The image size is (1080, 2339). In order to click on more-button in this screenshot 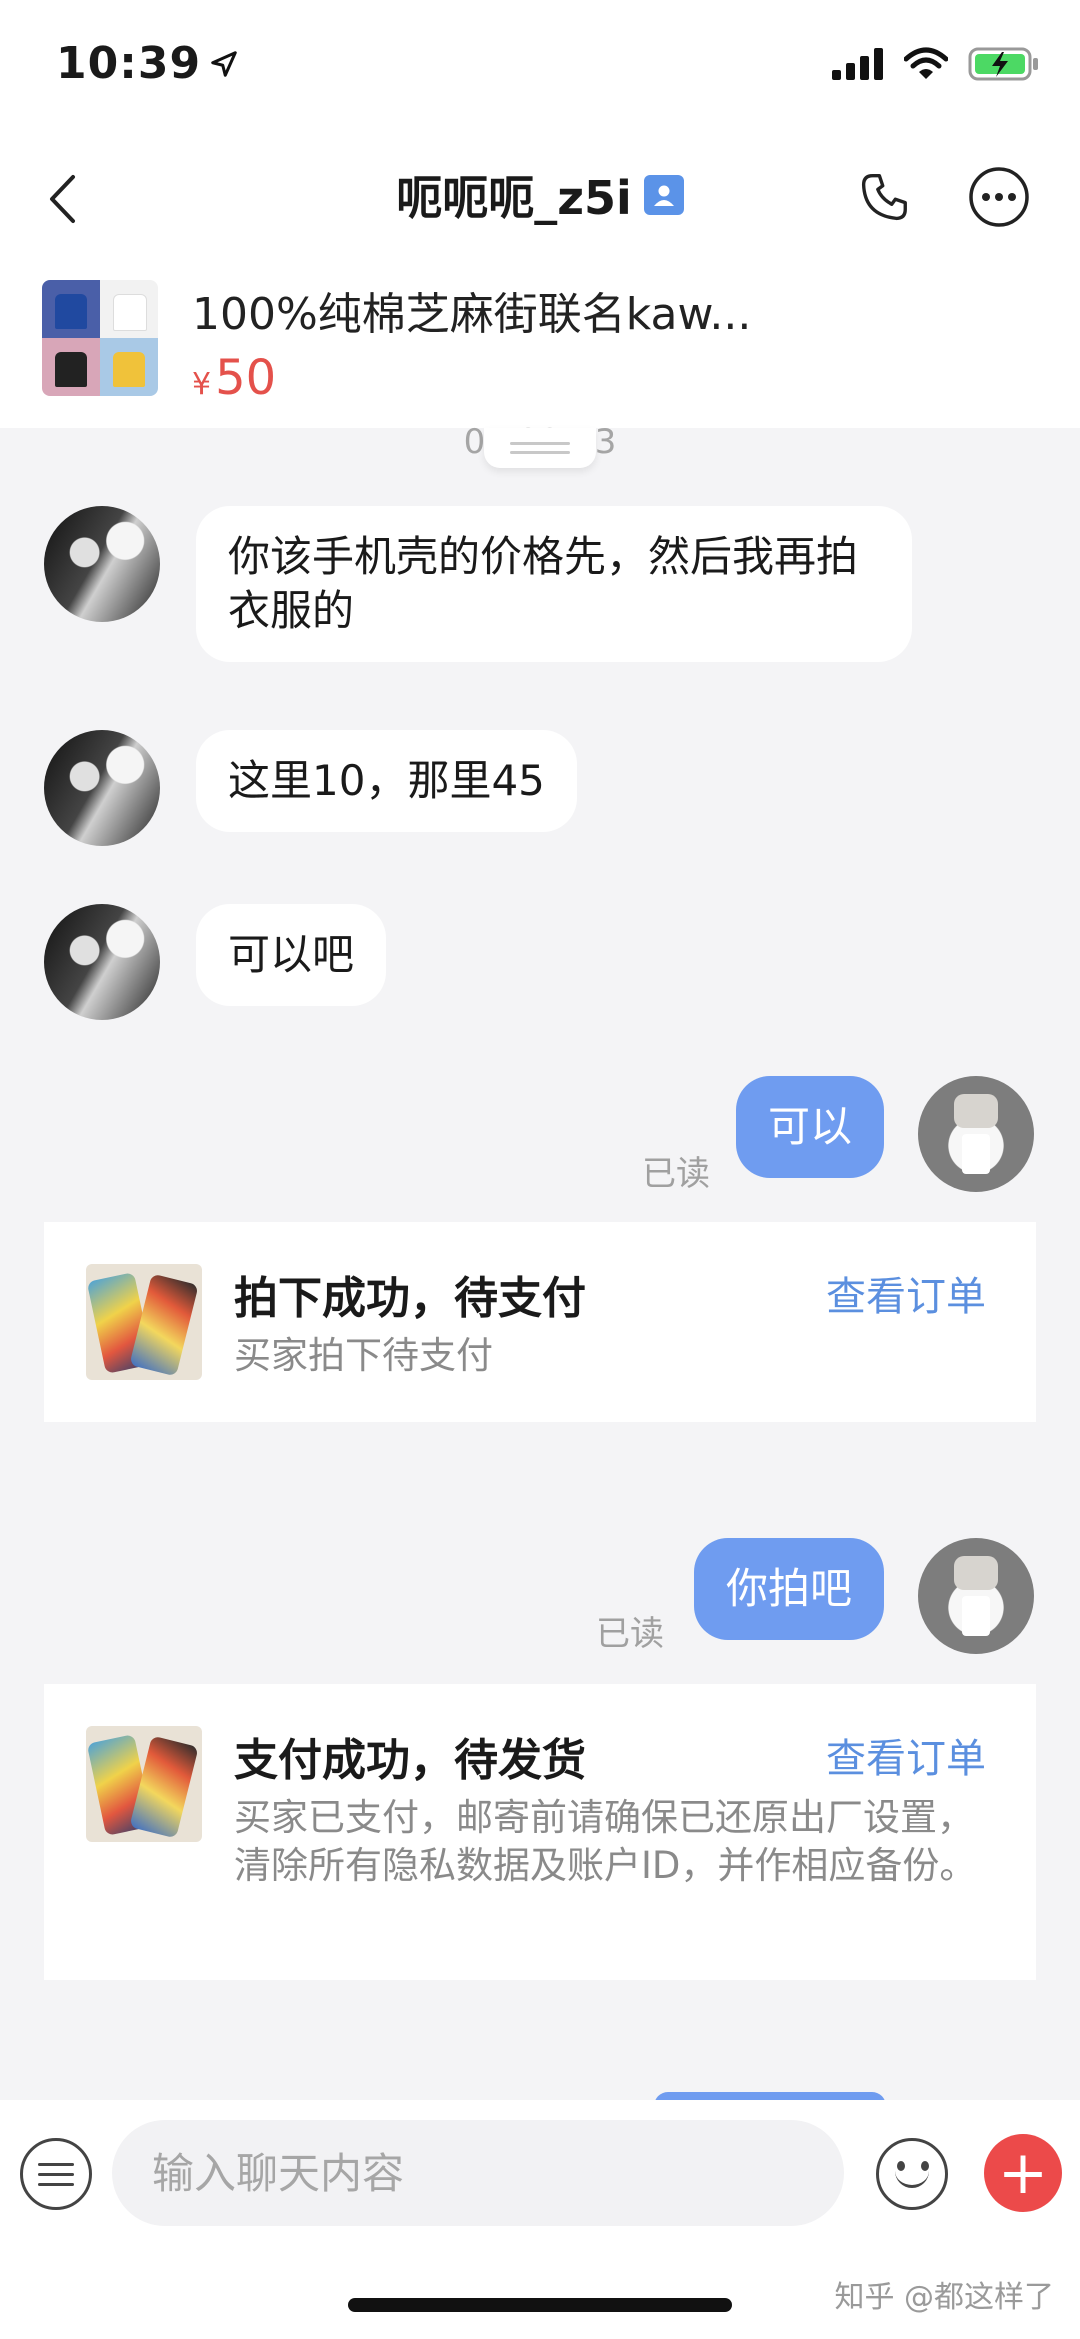, I will do `click(999, 197)`.